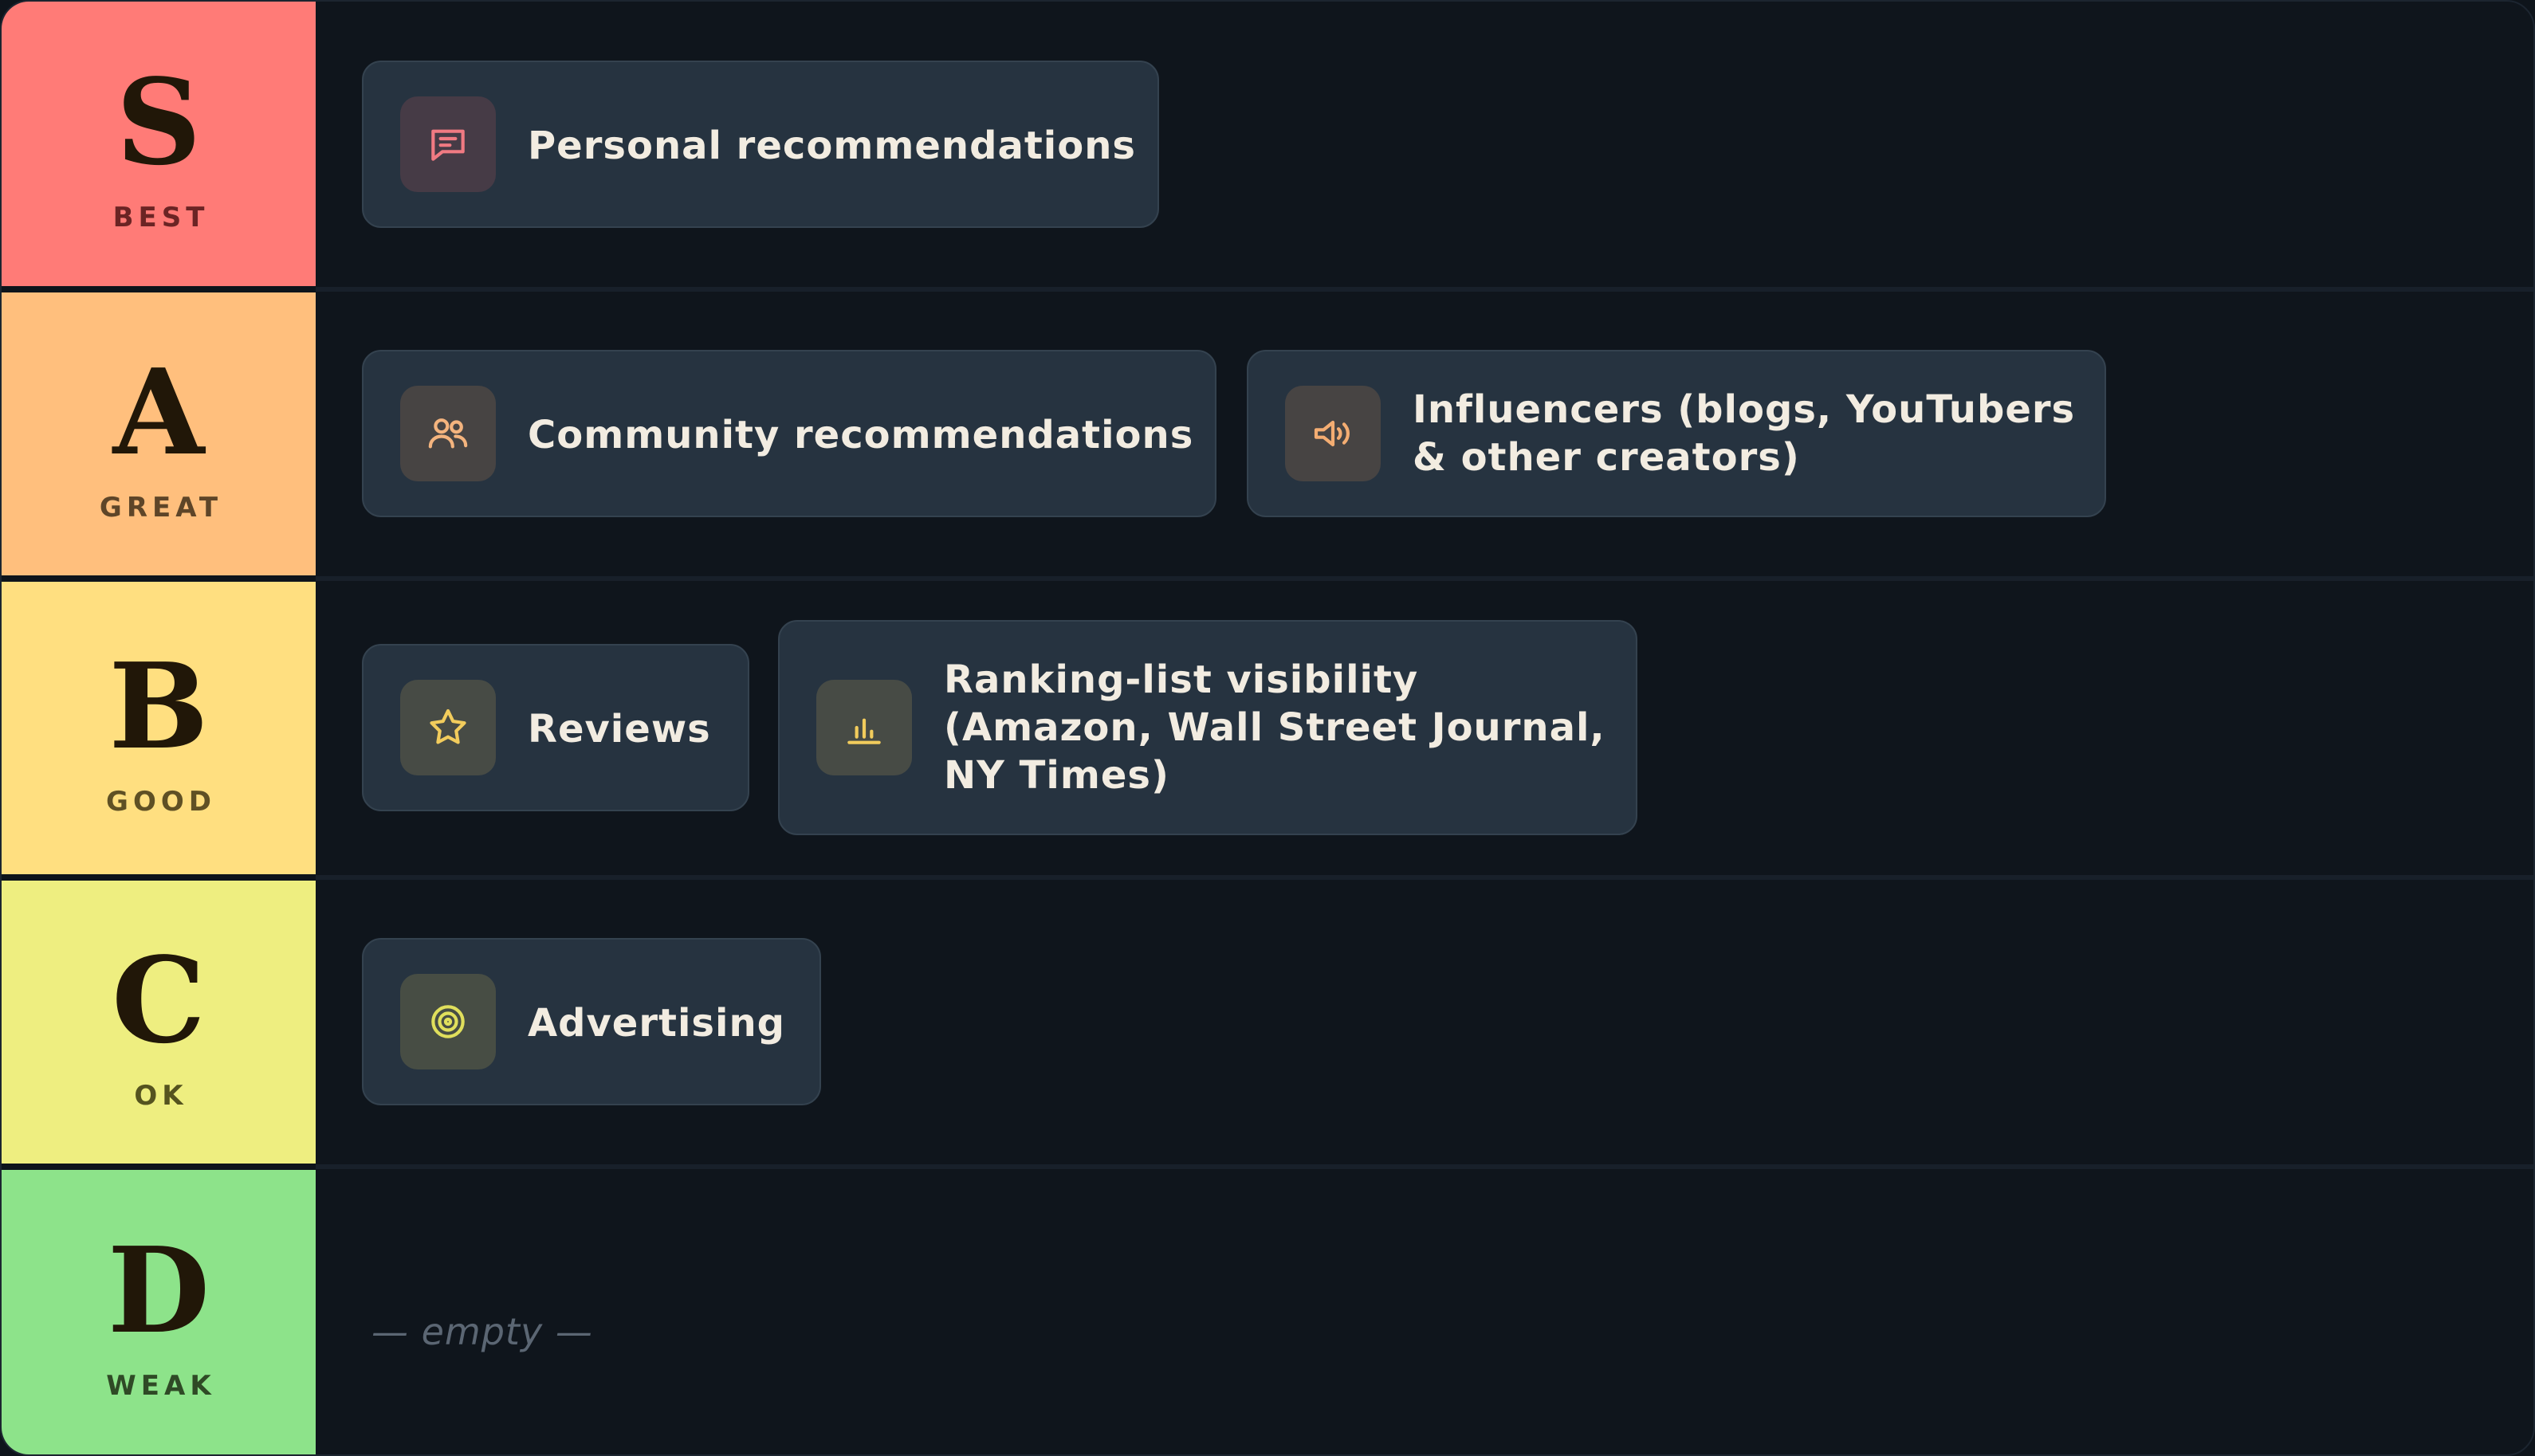  What do you see at coordinates (448, 144) in the screenshot?
I see `chat-bubble-icon` at bounding box center [448, 144].